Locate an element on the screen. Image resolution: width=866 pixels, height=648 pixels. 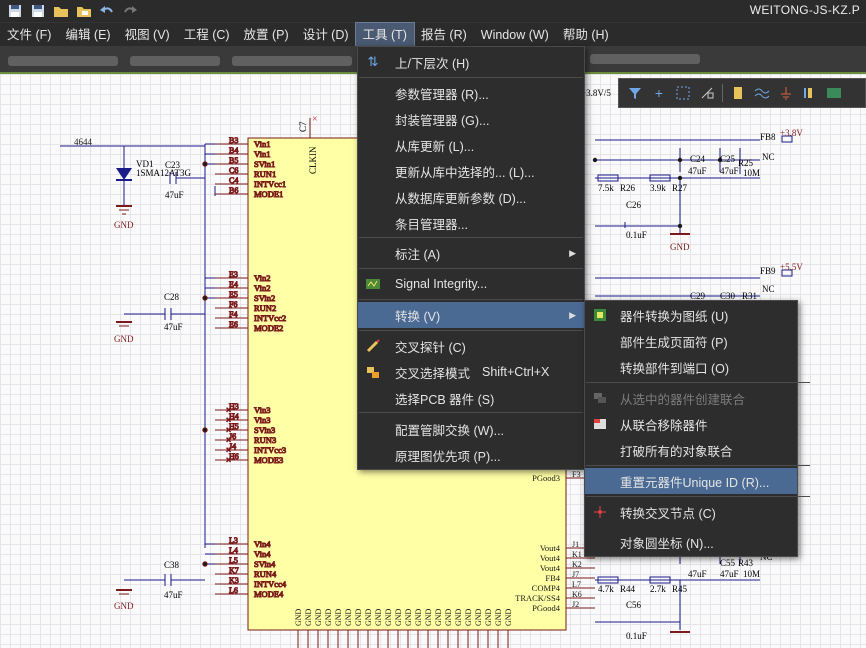
cap-c23-ref: C23 is located at coordinates (173, 165).